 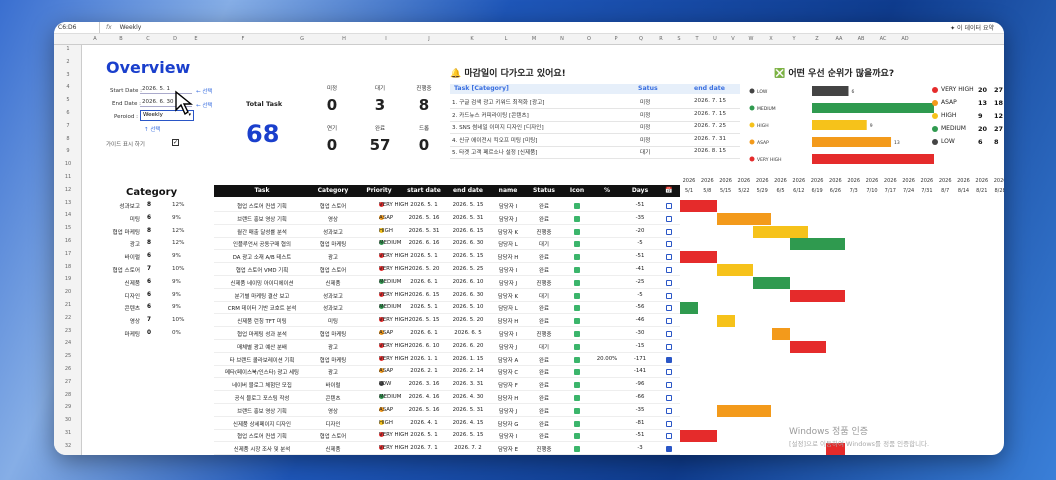 I want to click on row-header-30: 30, so click(x=68, y=420).